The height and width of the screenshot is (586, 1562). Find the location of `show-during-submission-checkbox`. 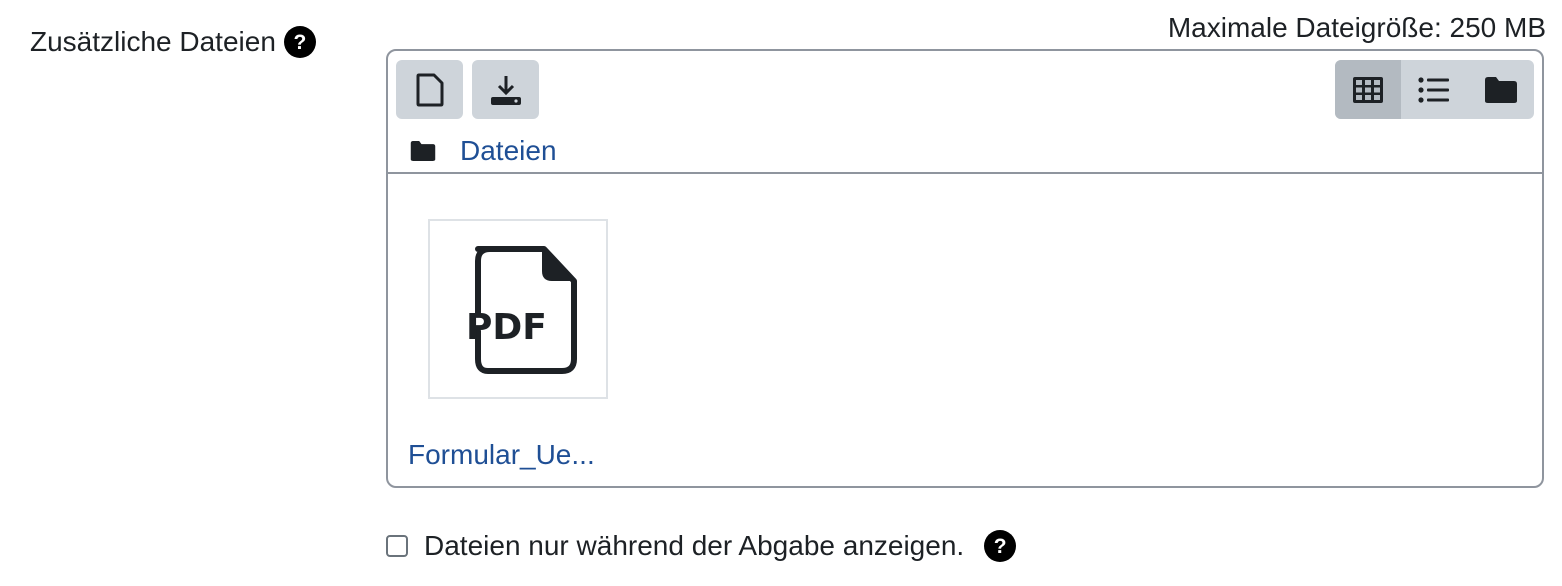

show-during-submission-checkbox is located at coordinates (397, 546).